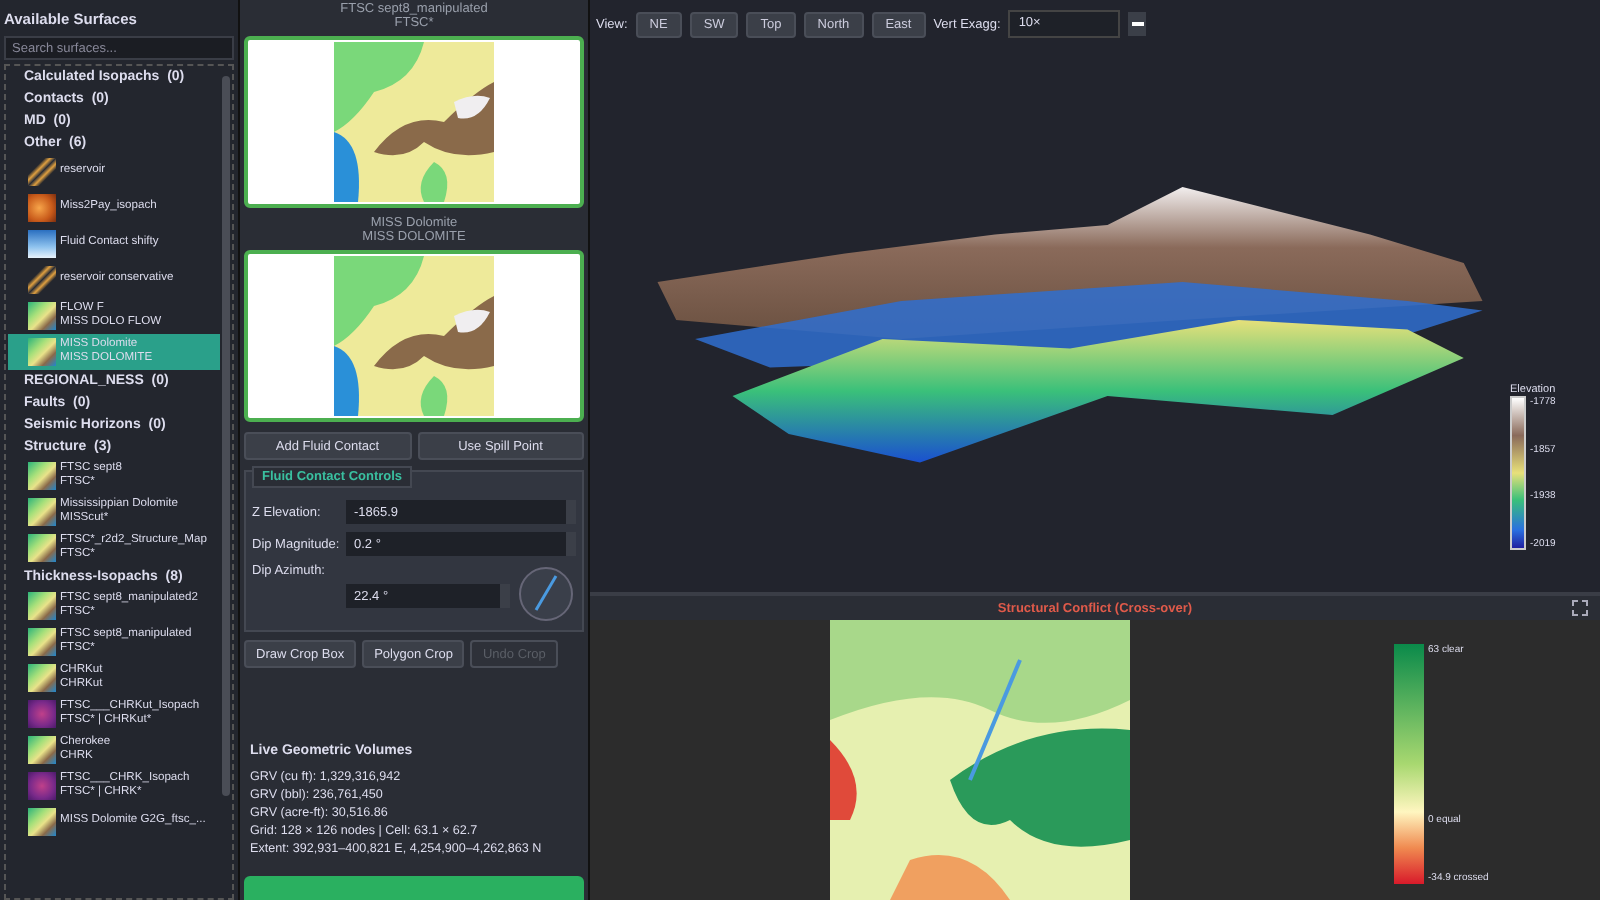 The height and width of the screenshot is (900, 1600). I want to click on scrollbar, so click(226, 436).